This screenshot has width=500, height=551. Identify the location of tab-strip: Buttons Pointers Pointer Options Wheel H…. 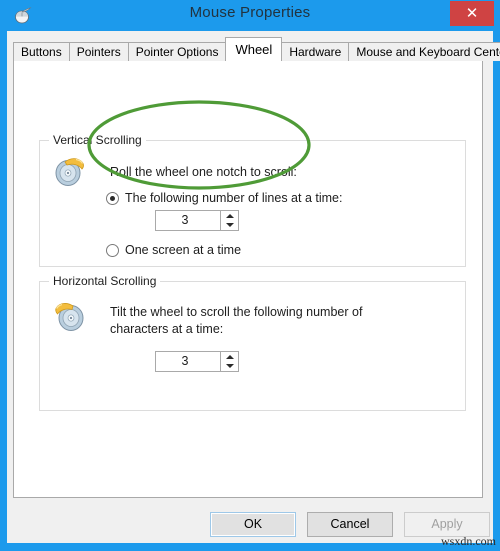
(256, 49).